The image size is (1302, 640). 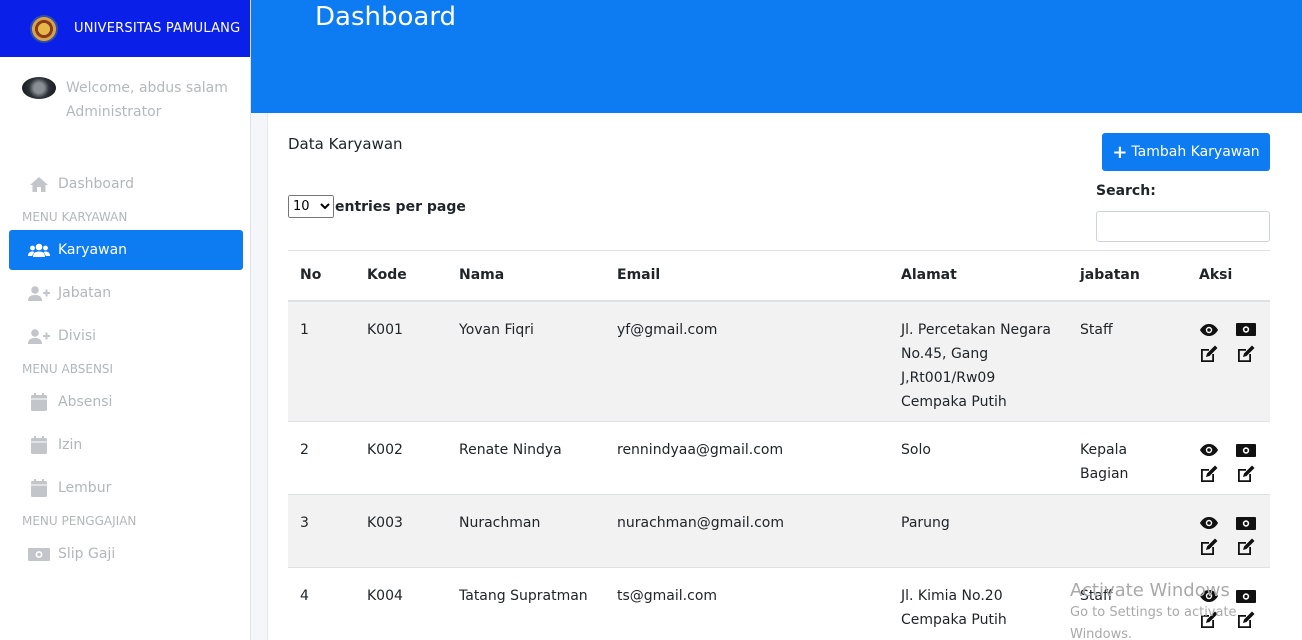 What do you see at coordinates (345, 144) in the screenshot?
I see `card-title: Data Karyawan` at bounding box center [345, 144].